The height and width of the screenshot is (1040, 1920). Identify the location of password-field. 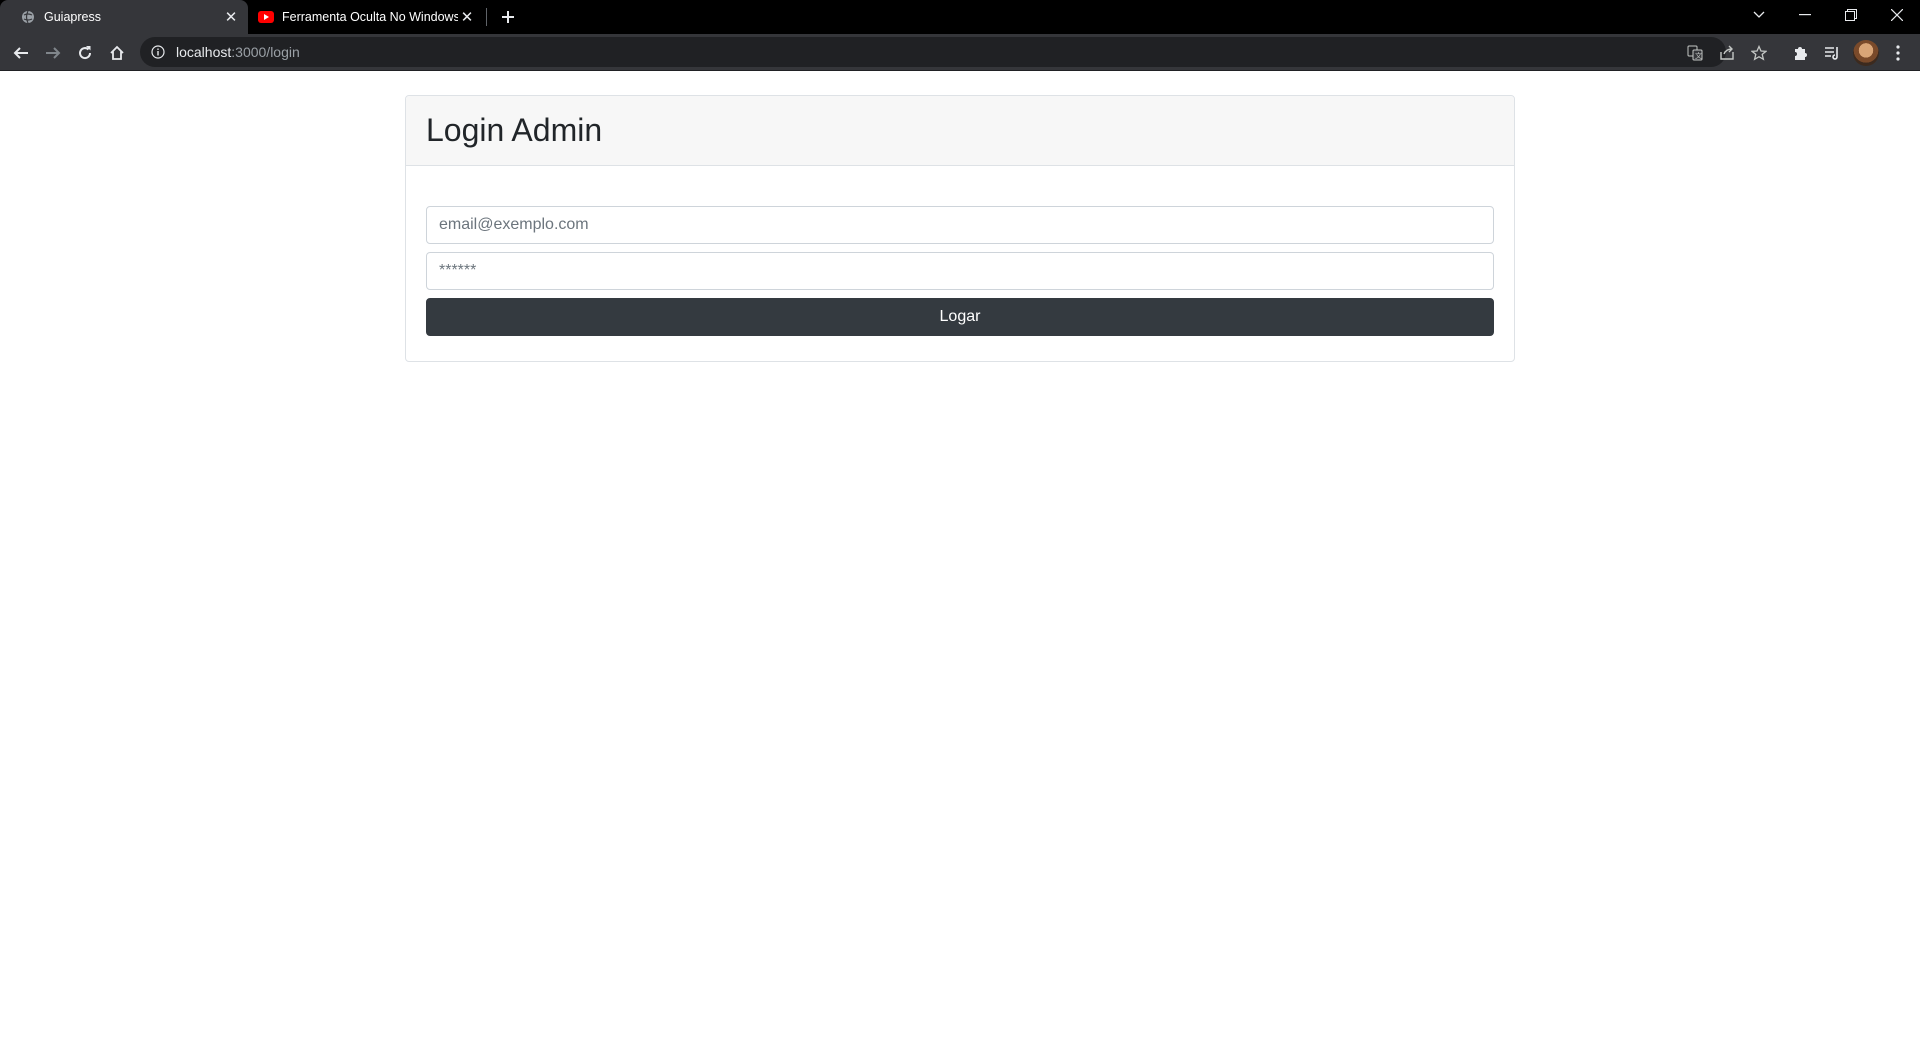
(960, 271).